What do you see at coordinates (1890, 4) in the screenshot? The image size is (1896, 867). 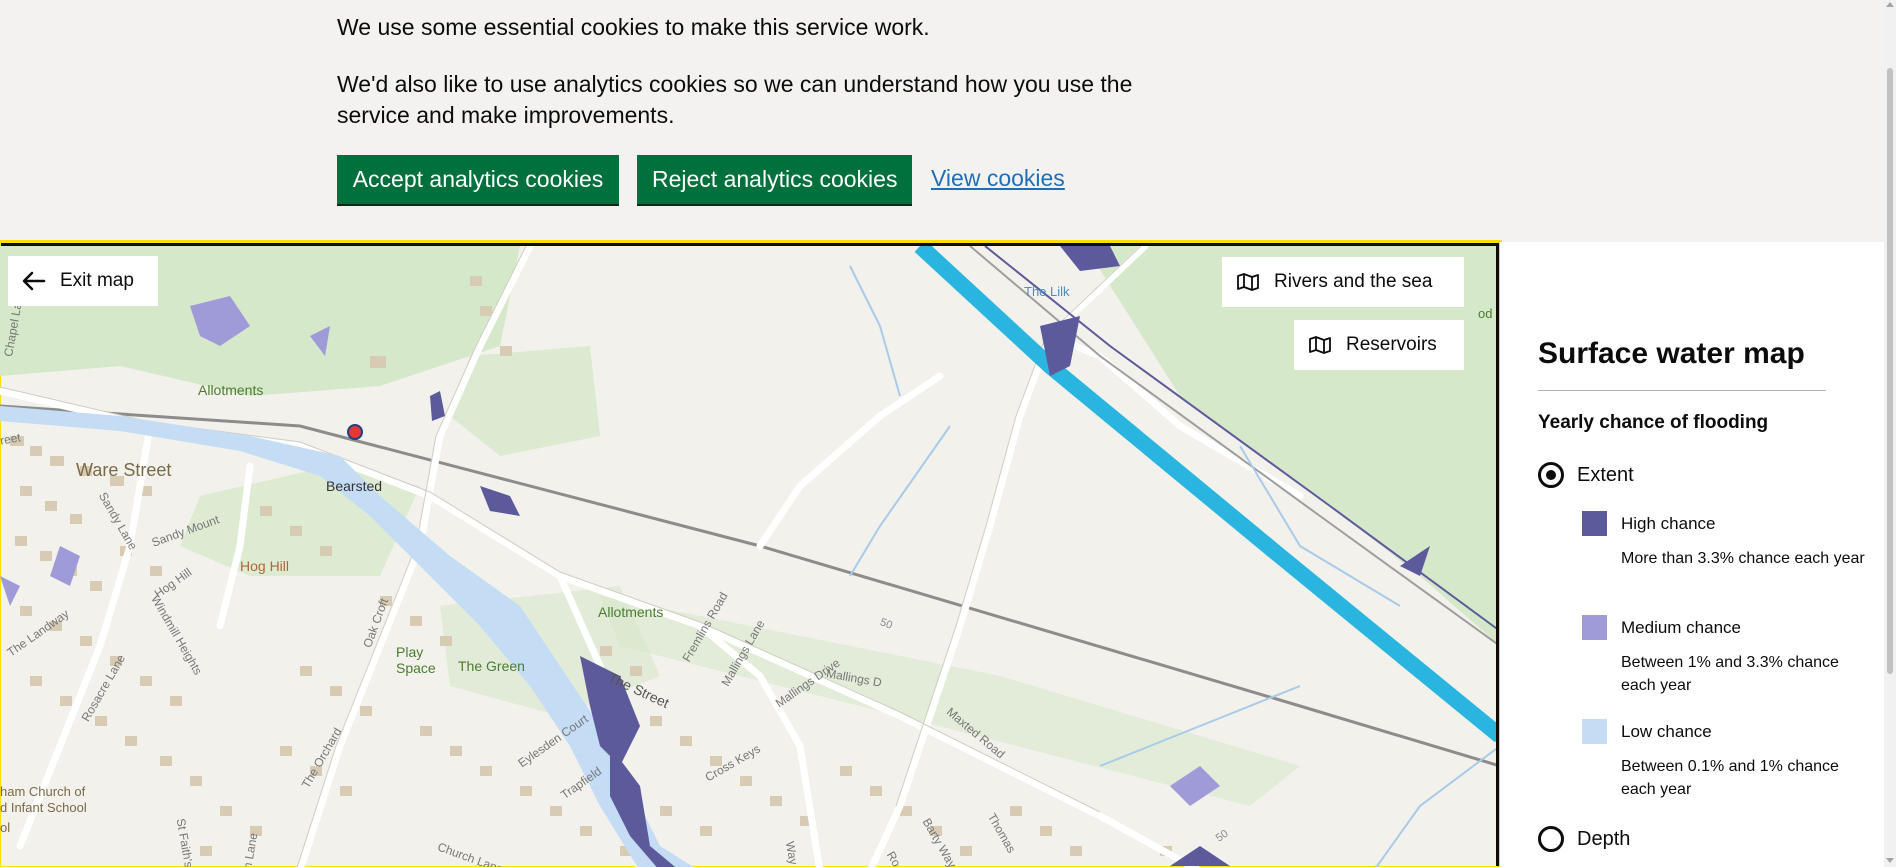 I see `scroll-up-arrow-icon` at bounding box center [1890, 4].